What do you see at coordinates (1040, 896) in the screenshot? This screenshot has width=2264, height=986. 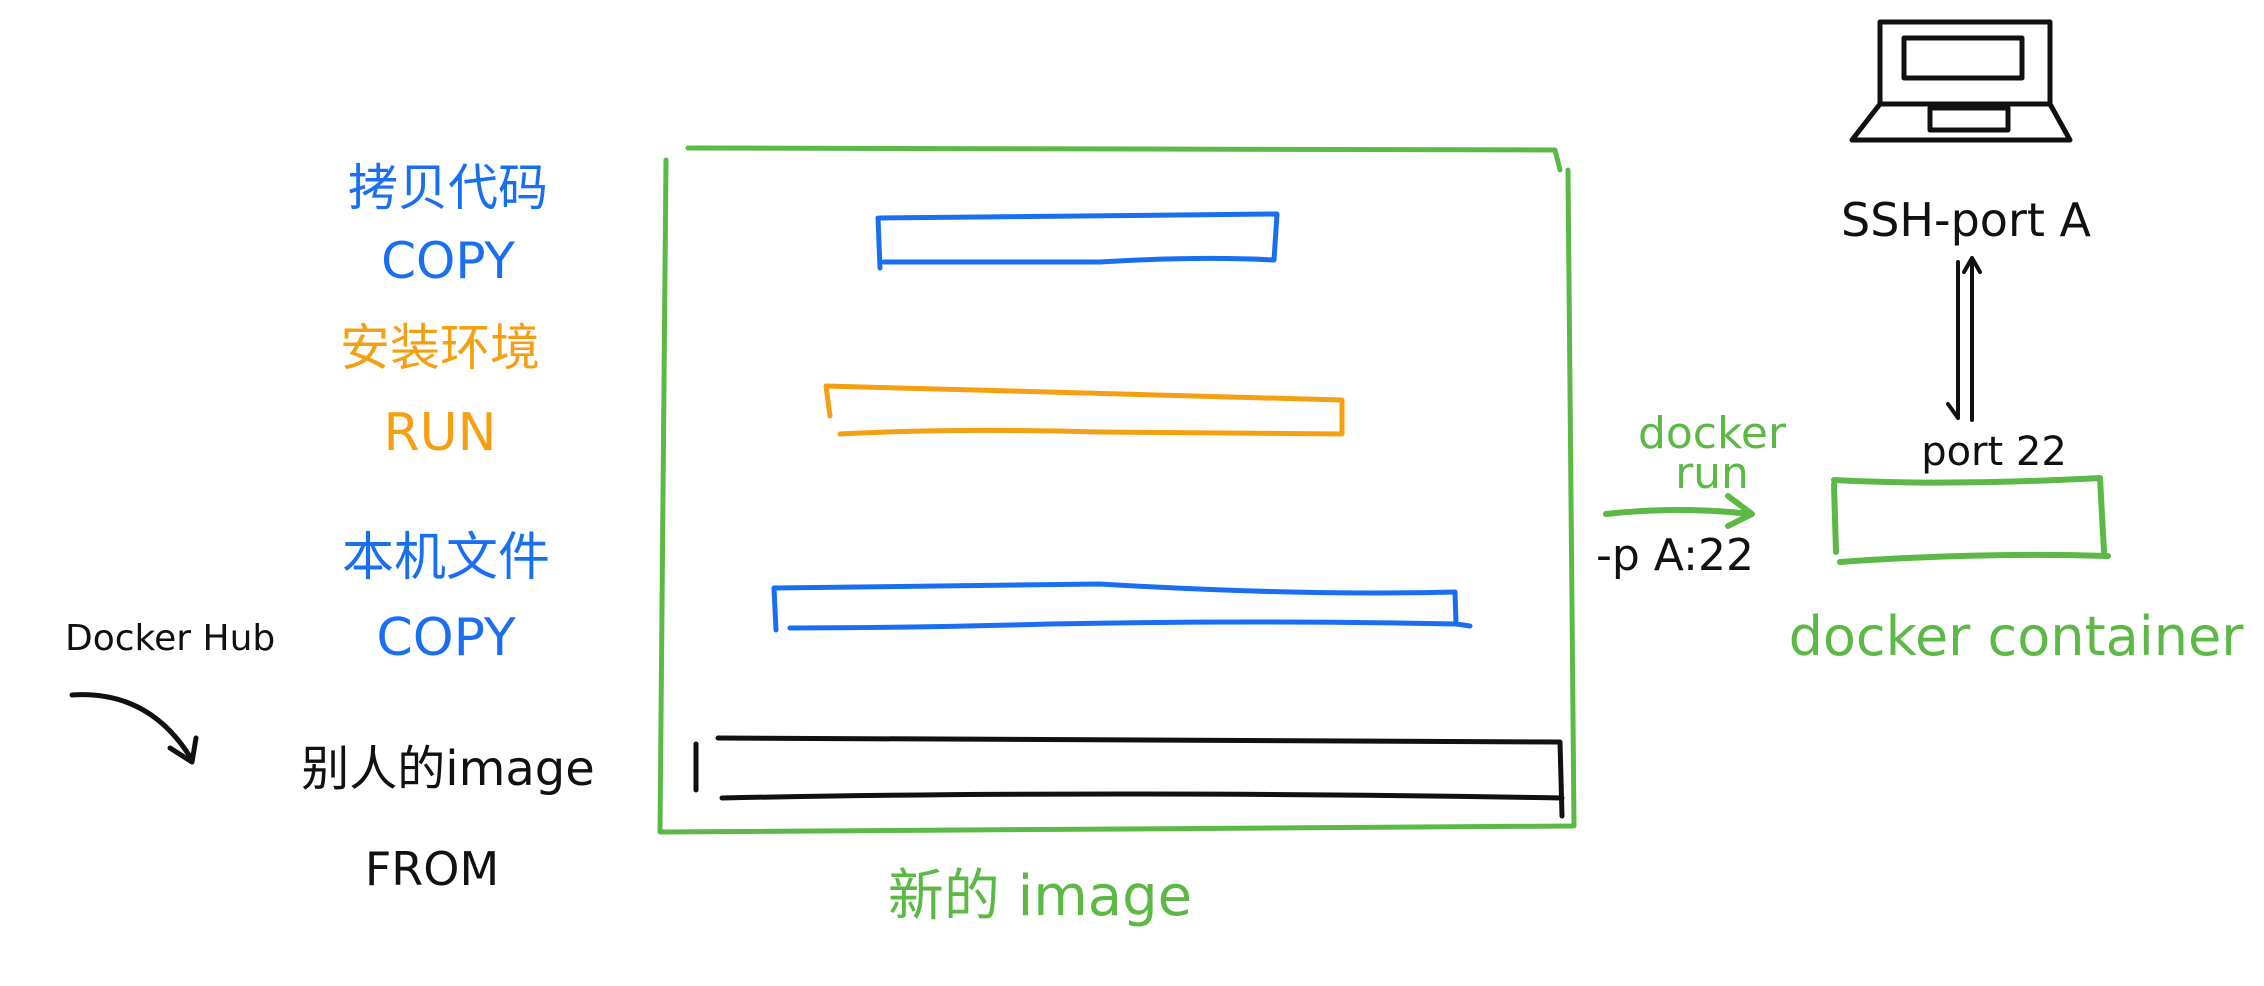 I see `new-image-label: 新的 image` at bounding box center [1040, 896].